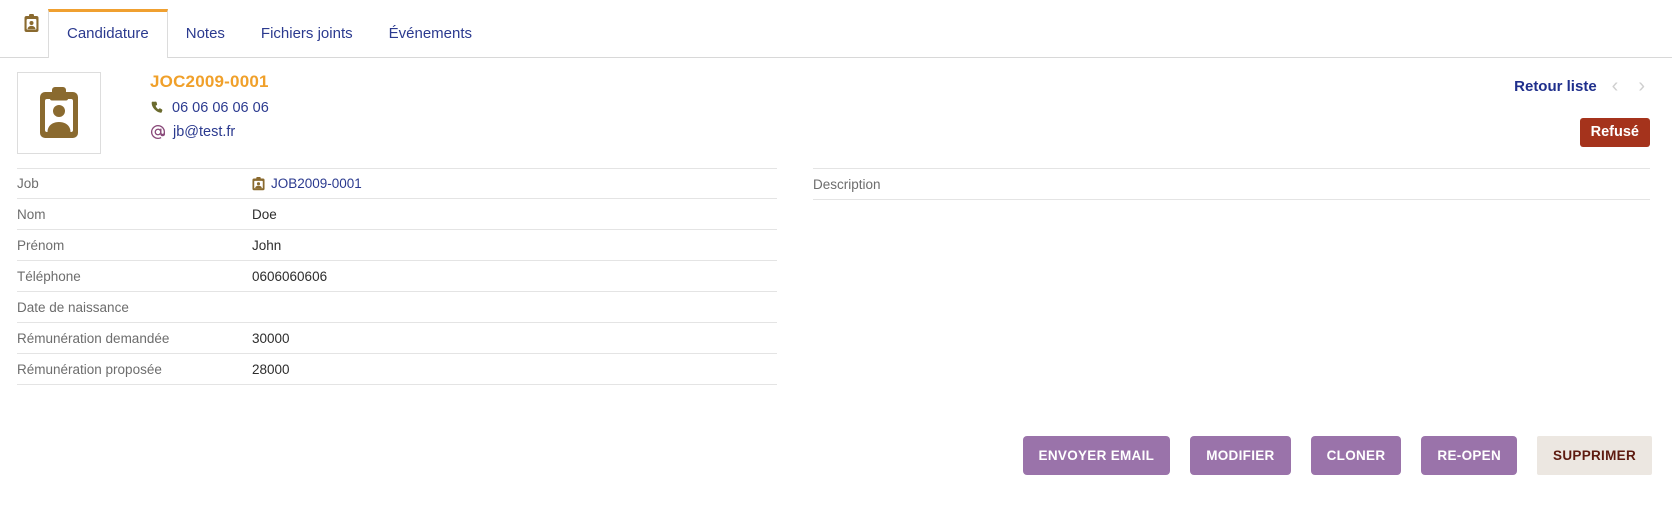 This screenshot has width=1672, height=512. I want to click on avatar, so click(59, 113).